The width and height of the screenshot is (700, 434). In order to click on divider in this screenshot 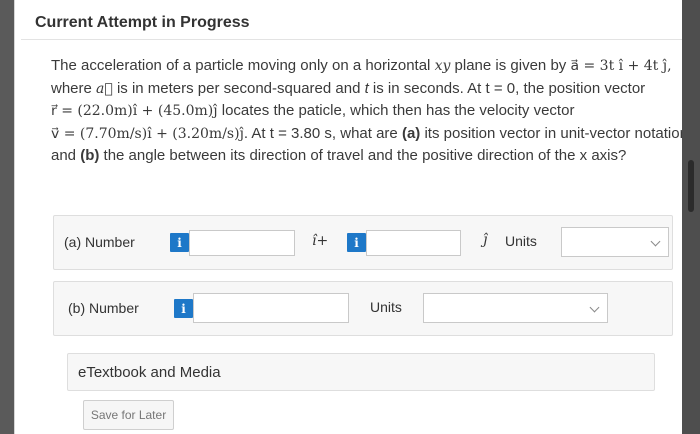, I will do `click(352, 39)`.